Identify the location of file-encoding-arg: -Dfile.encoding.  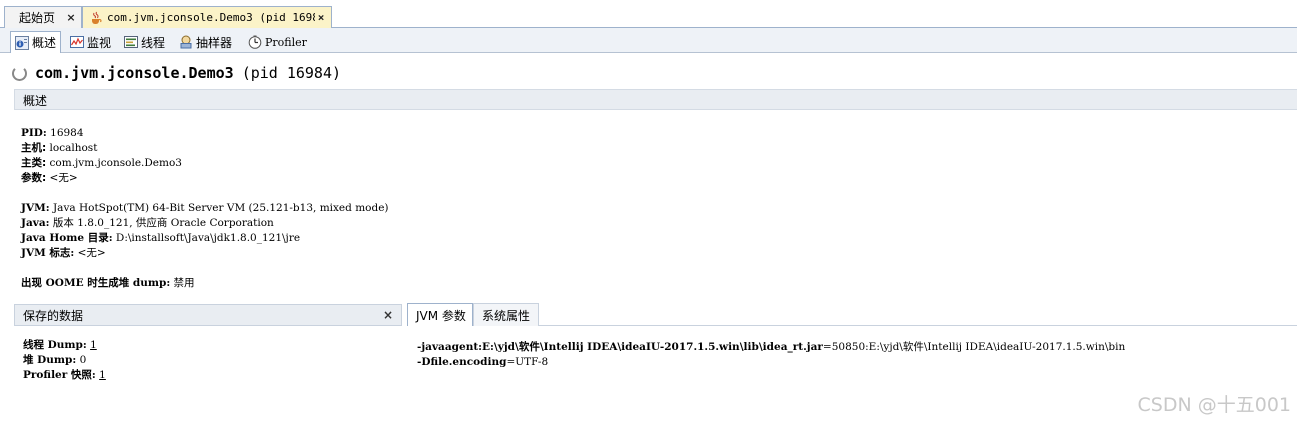
(462, 362).